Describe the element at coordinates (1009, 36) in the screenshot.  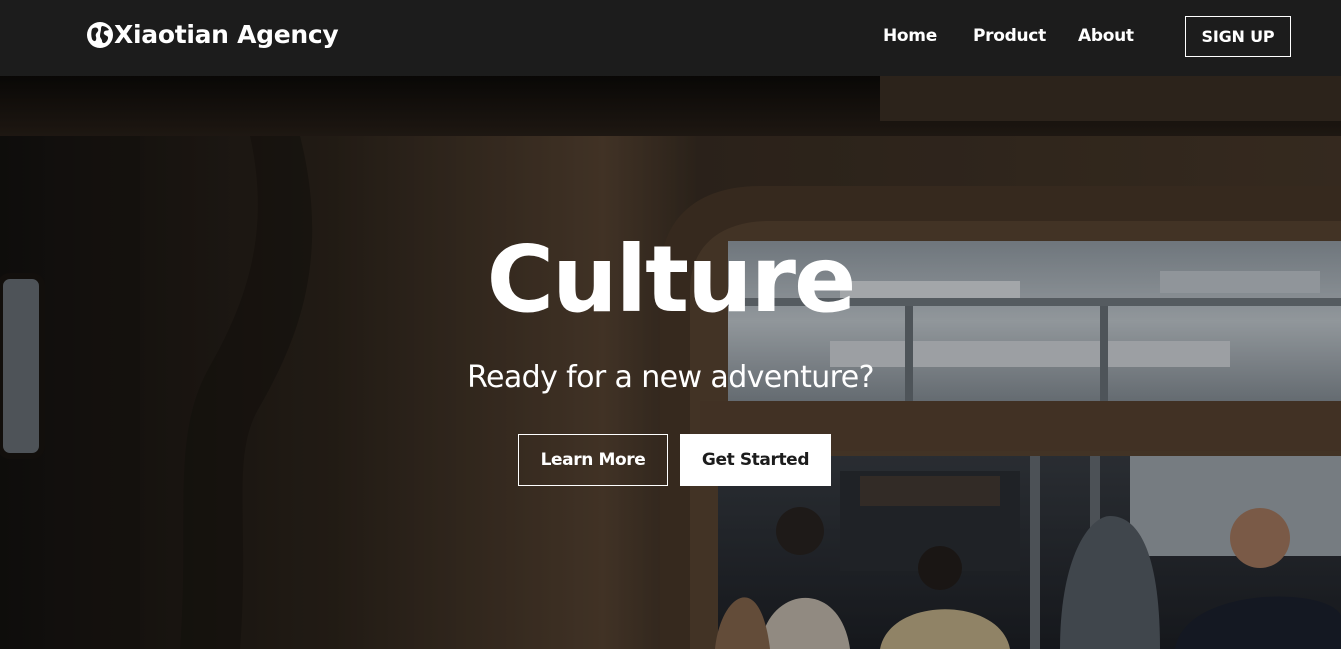
I see `nav-product-link: Product` at that location.